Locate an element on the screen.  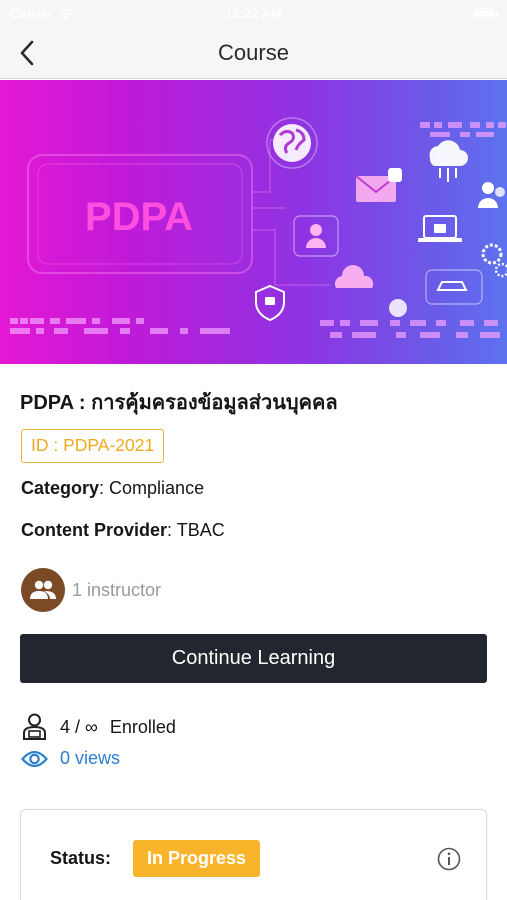
laptop-lock-icon is located at coordinates (440, 228).